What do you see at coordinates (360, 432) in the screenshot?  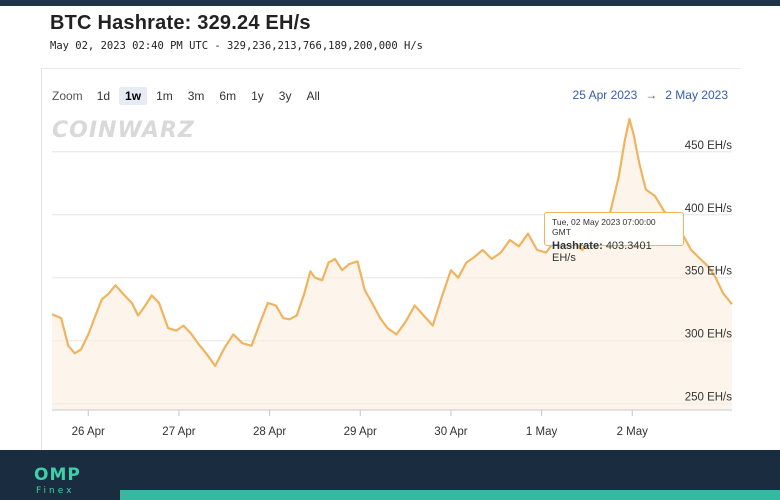 I see `x-tick-label: 29 Apr` at bounding box center [360, 432].